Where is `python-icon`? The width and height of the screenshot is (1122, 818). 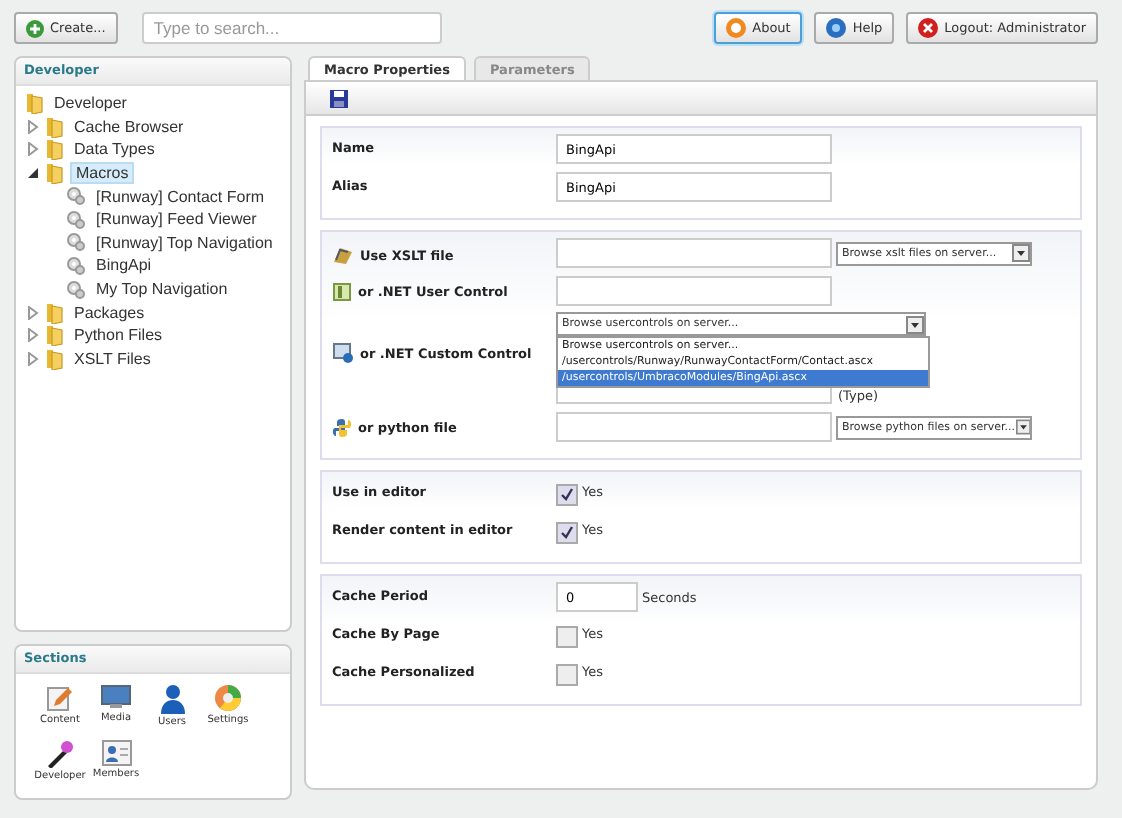 python-icon is located at coordinates (342, 428).